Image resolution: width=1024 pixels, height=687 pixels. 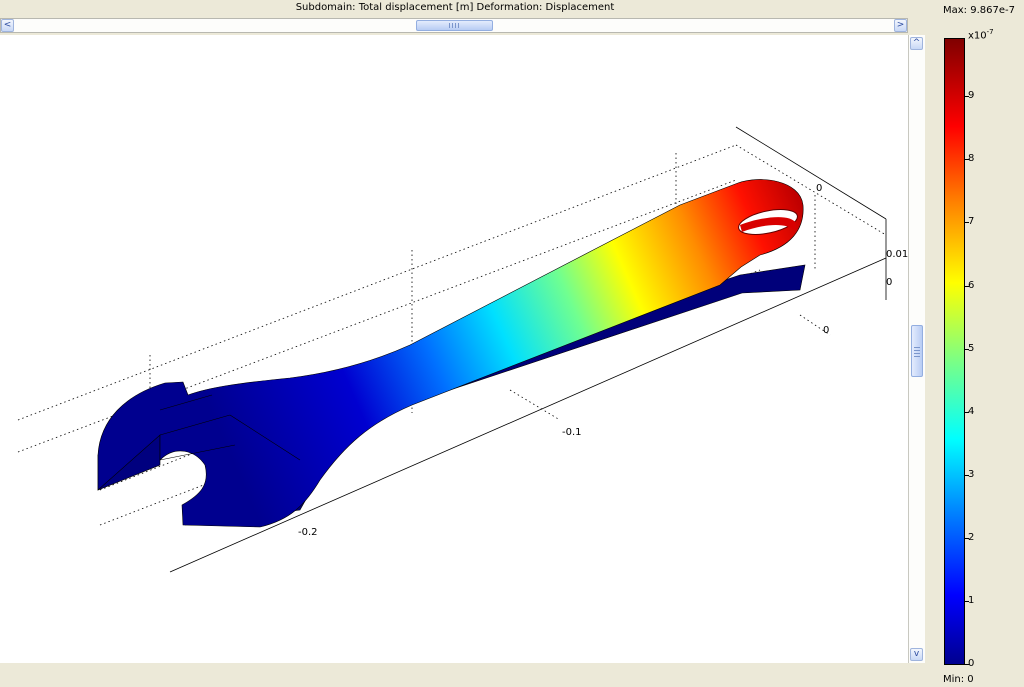 I want to click on scroll-down-button: v, so click(x=916, y=654).